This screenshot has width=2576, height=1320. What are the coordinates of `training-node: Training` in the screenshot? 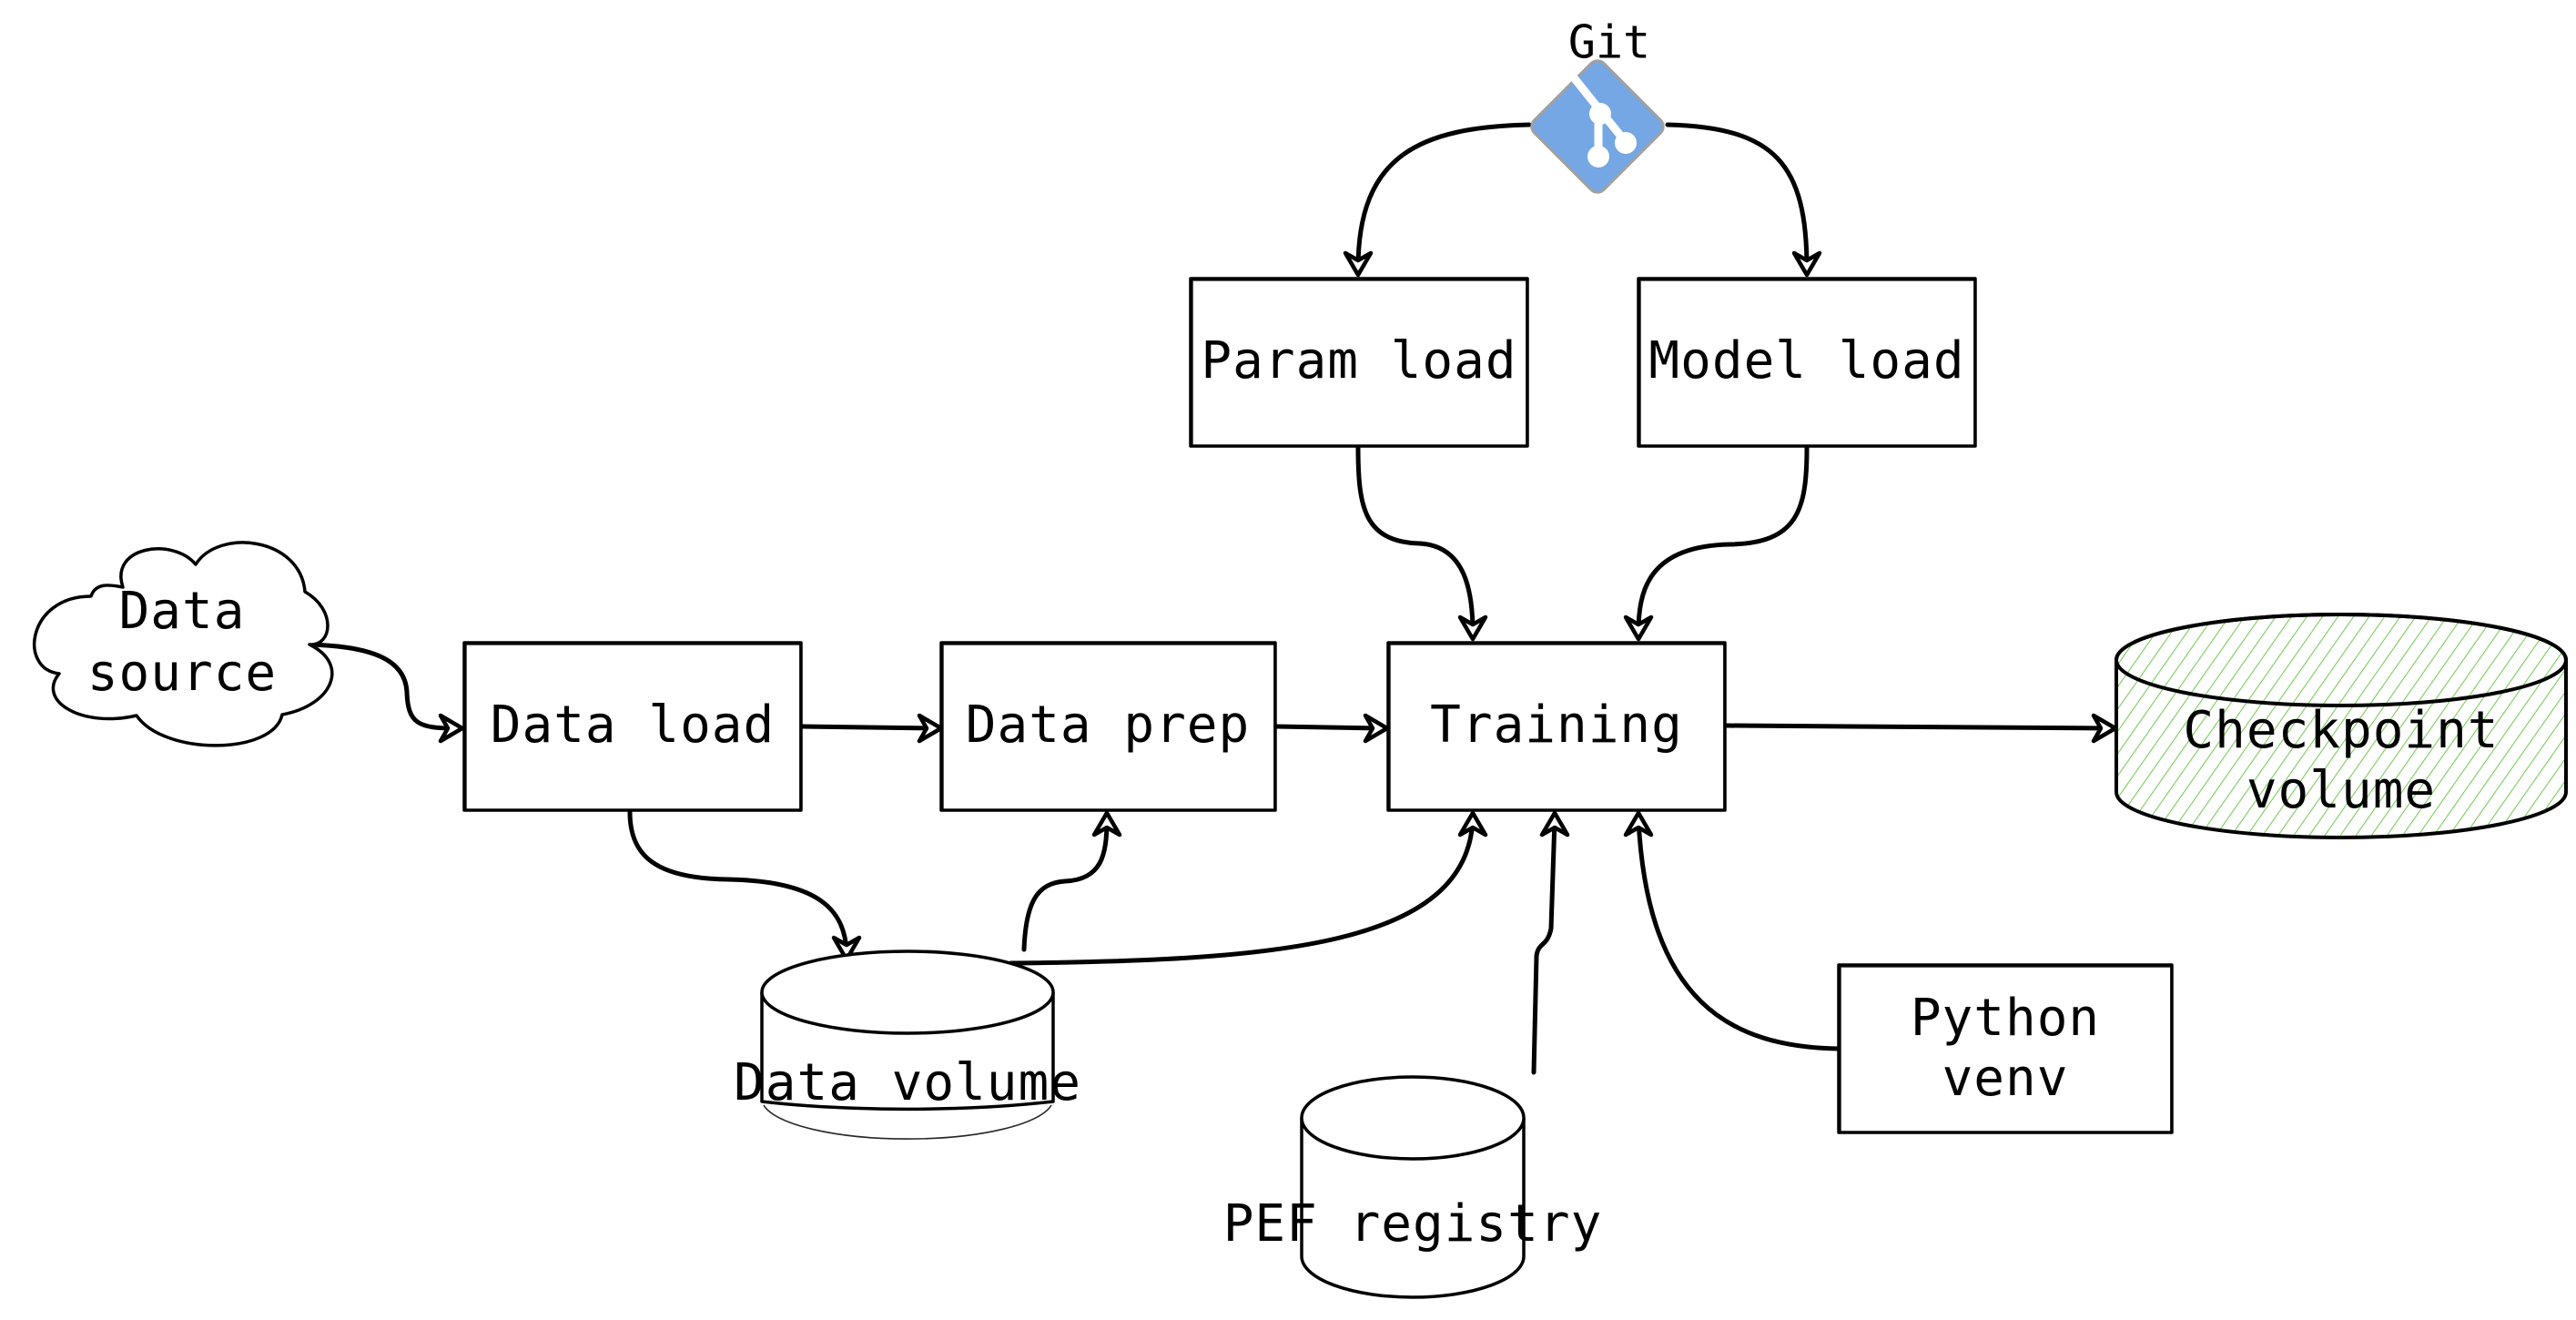 It's located at (1556, 726).